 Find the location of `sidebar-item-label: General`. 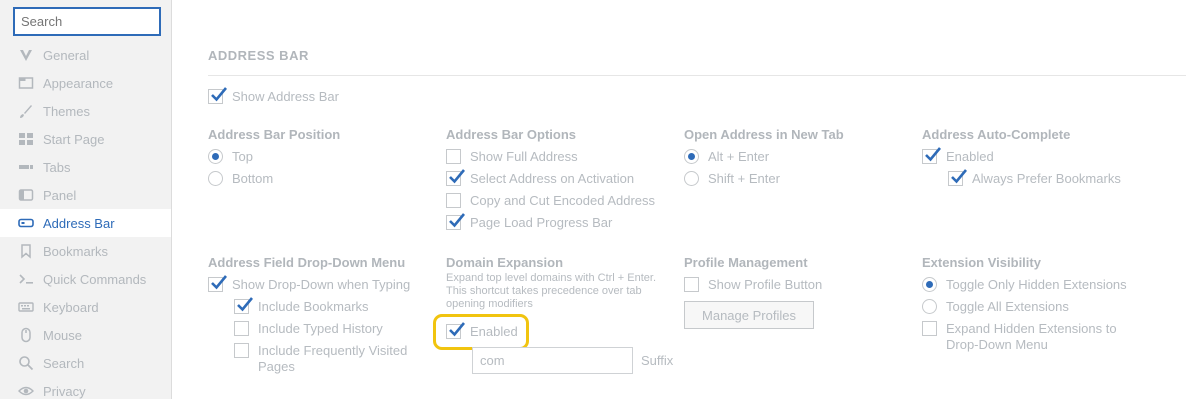

sidebar-item-label: General is located at coordinates (66, 55).